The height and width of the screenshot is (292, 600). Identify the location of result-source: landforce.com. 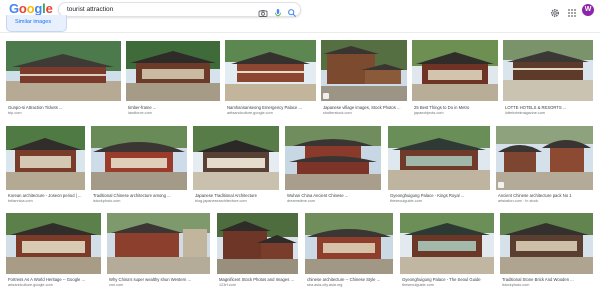
(140, 113).